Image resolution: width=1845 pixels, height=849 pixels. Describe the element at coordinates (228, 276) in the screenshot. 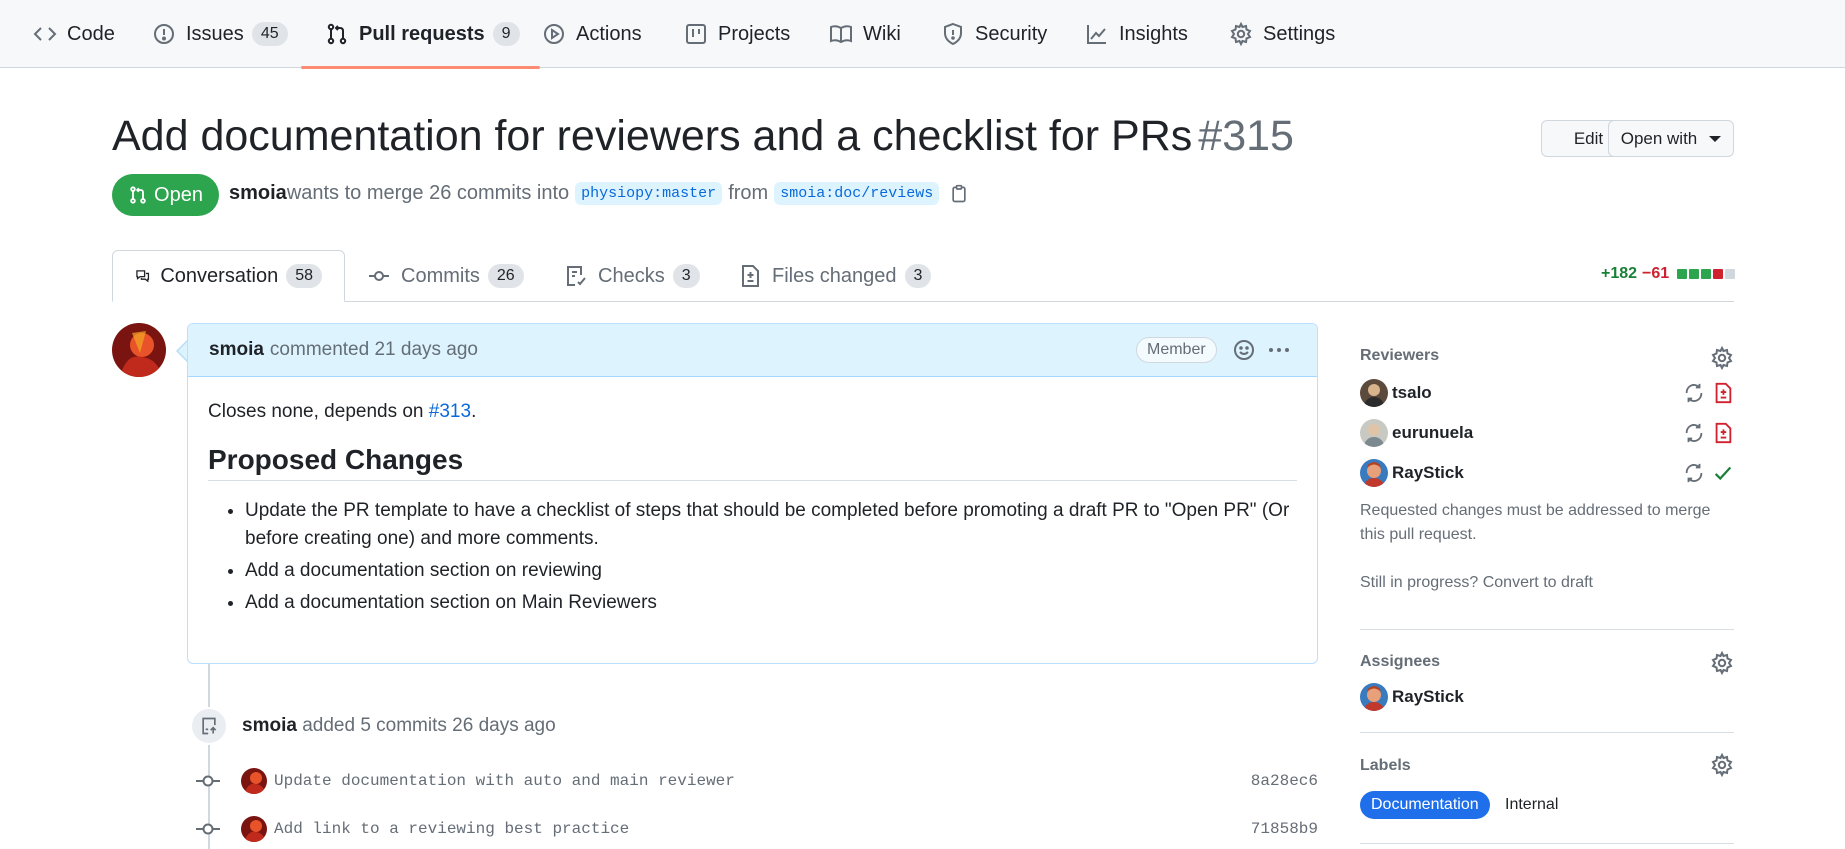

I see `tab-conversation: Conversation 58` at that location.